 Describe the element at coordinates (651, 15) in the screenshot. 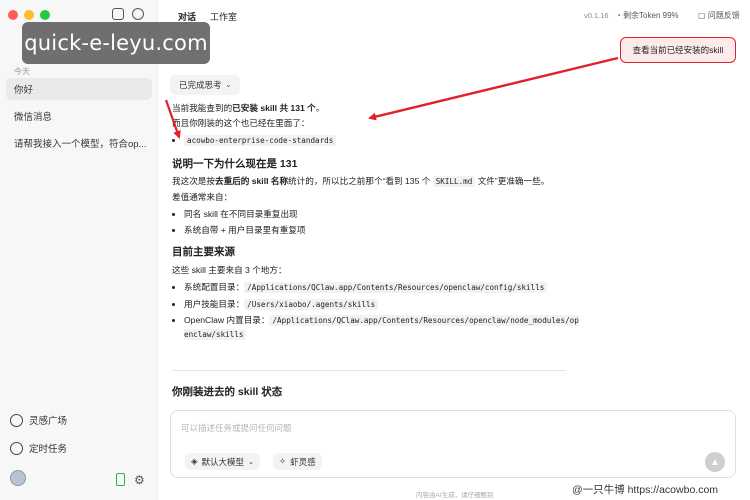

I see `token-label: 剩余Token 99%` at that location.